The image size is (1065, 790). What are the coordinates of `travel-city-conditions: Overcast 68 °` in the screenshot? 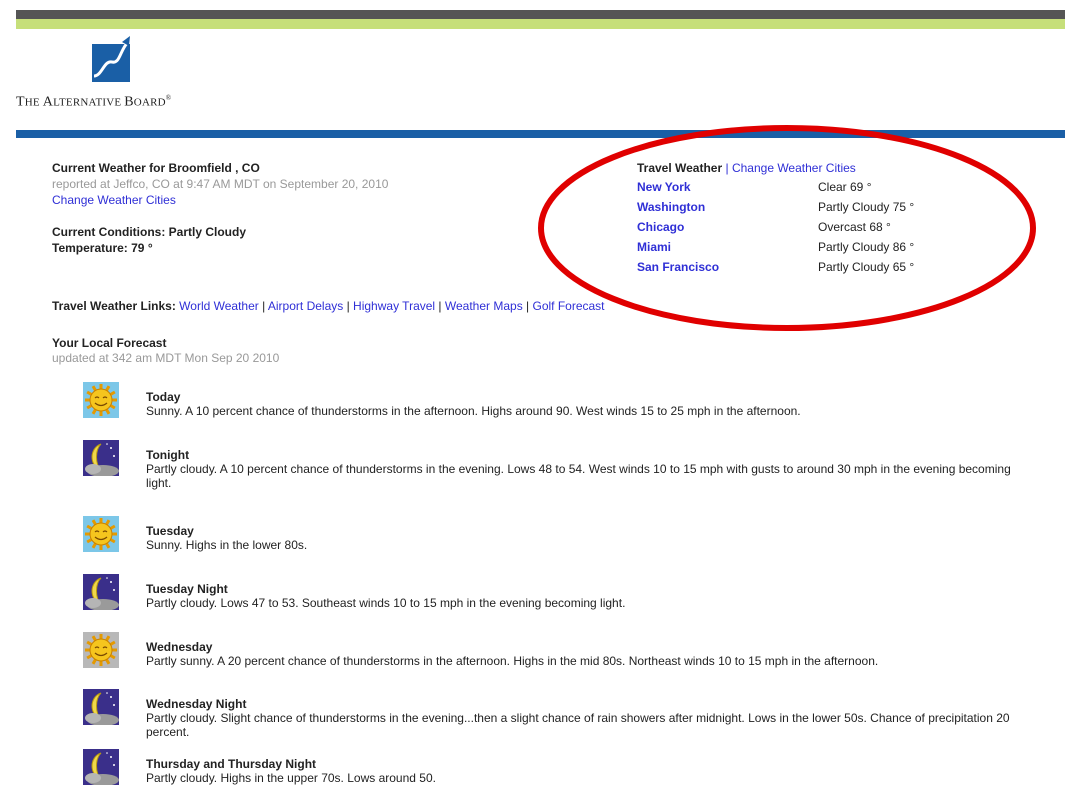 It's located at (854, 227).